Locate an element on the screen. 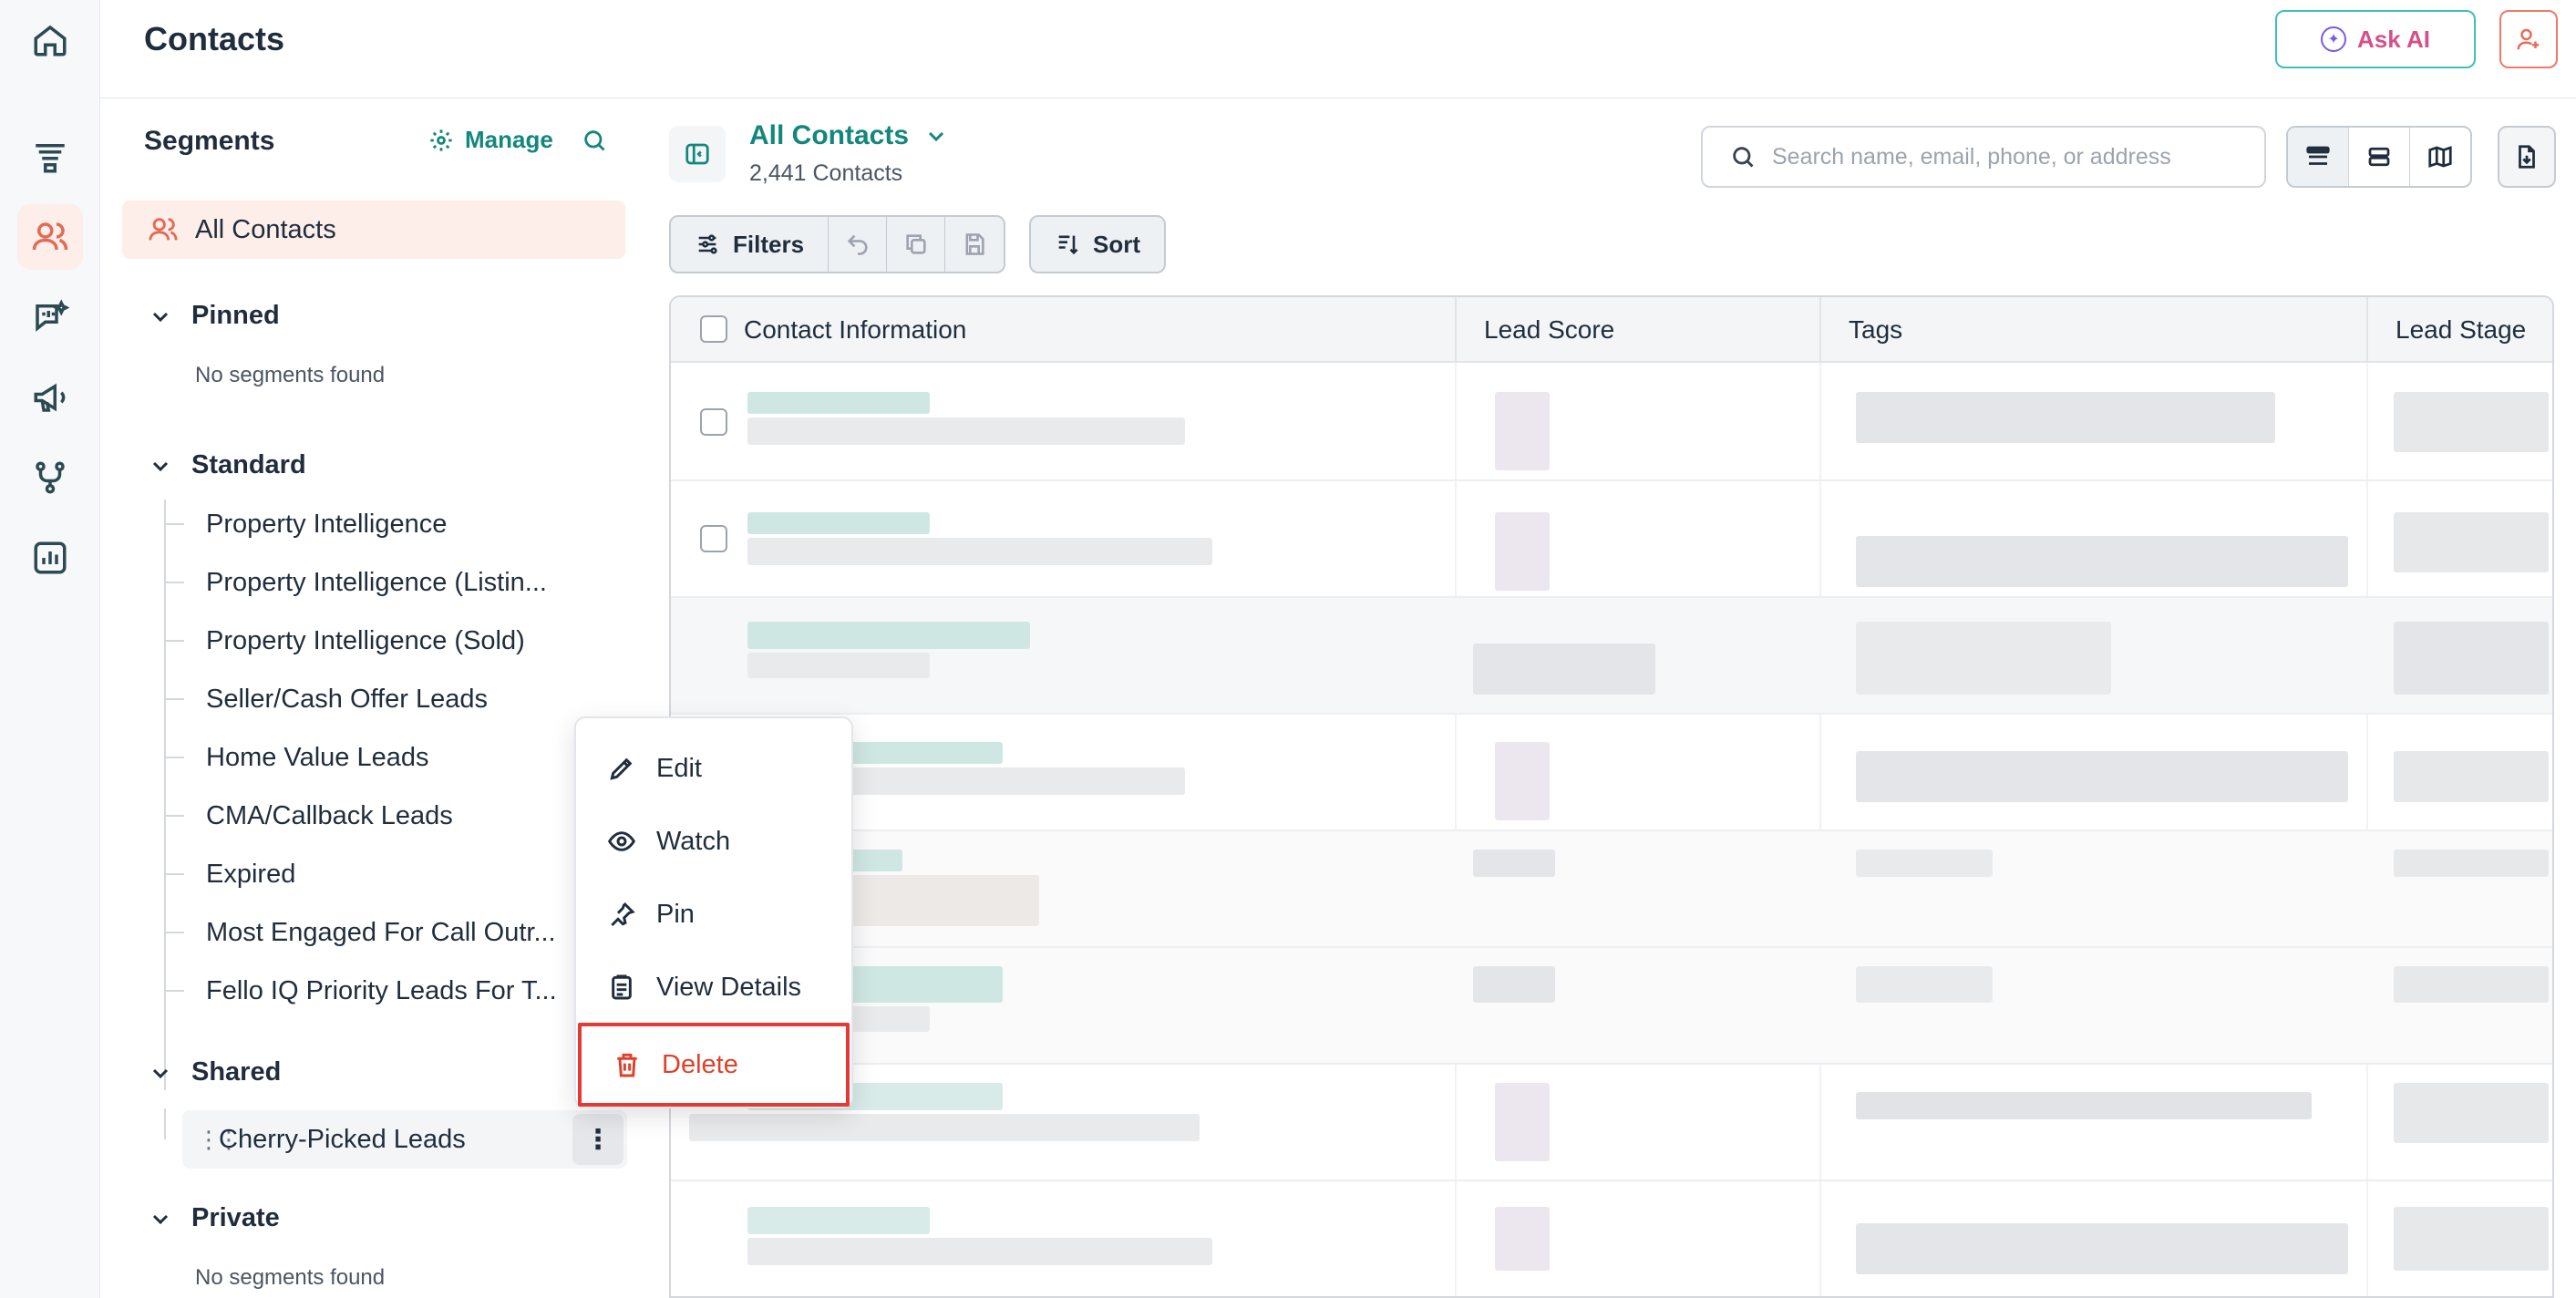  filters-button: Filters is located at coordinates (750, 245).